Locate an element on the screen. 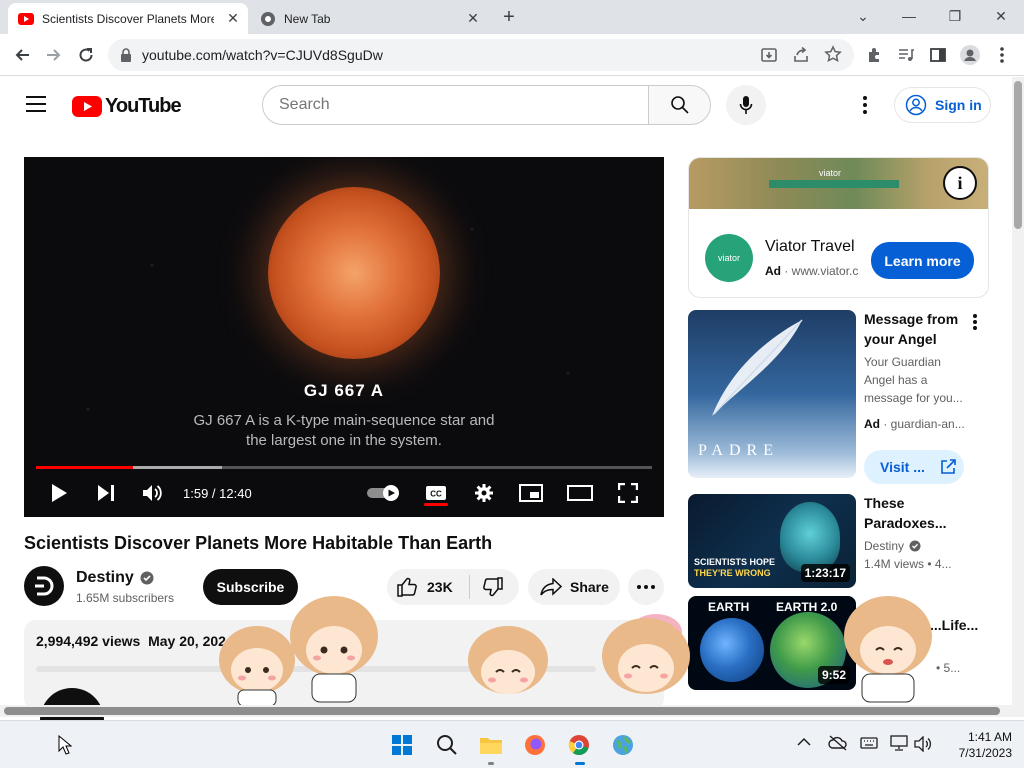  close-window-icon: ✕ is located at coordinates (1001, 16).